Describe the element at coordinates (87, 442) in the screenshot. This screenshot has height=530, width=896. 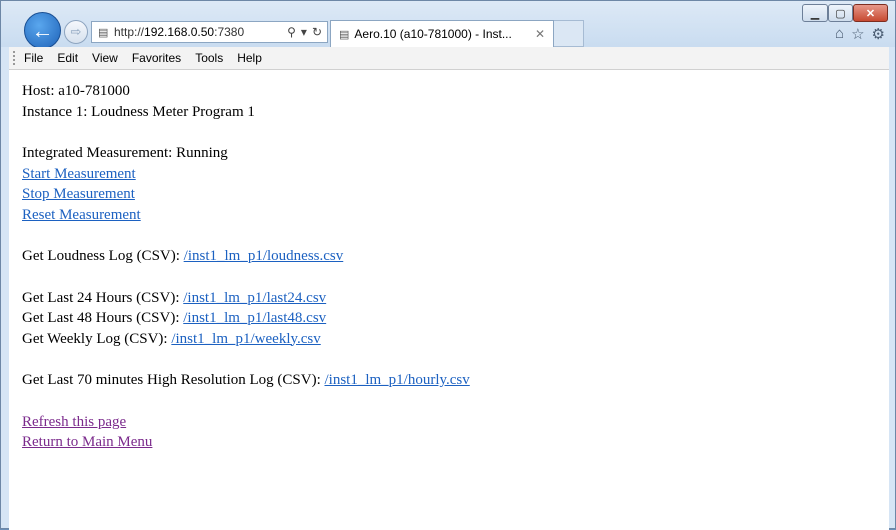
I see `return-main-menu-link: Return to Main Menu` at that location.